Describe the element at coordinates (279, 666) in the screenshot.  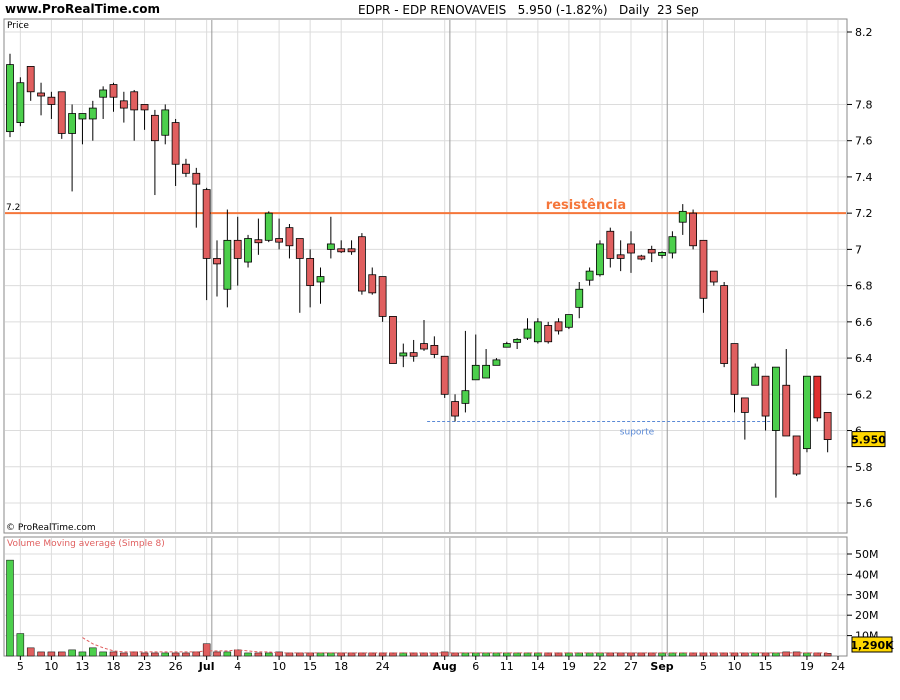
I see `x-tick-label: 10` at that location.